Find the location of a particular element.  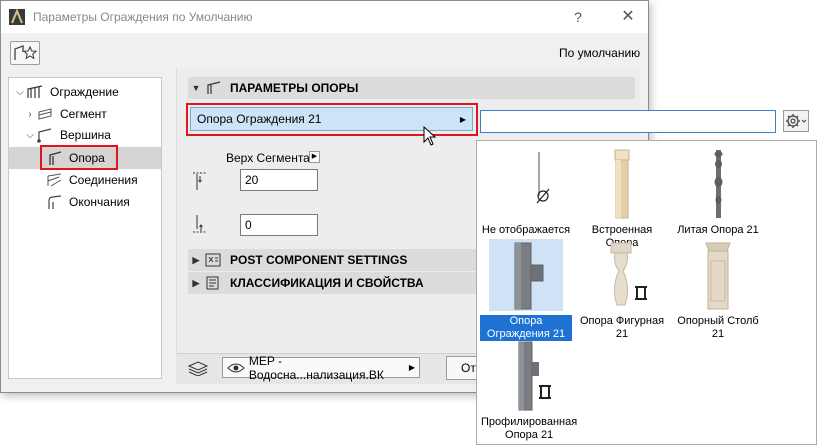

section-title: КЛАССИФИКАЦИЯ И СВОЙСТВА is located at coordinates (327, 283).